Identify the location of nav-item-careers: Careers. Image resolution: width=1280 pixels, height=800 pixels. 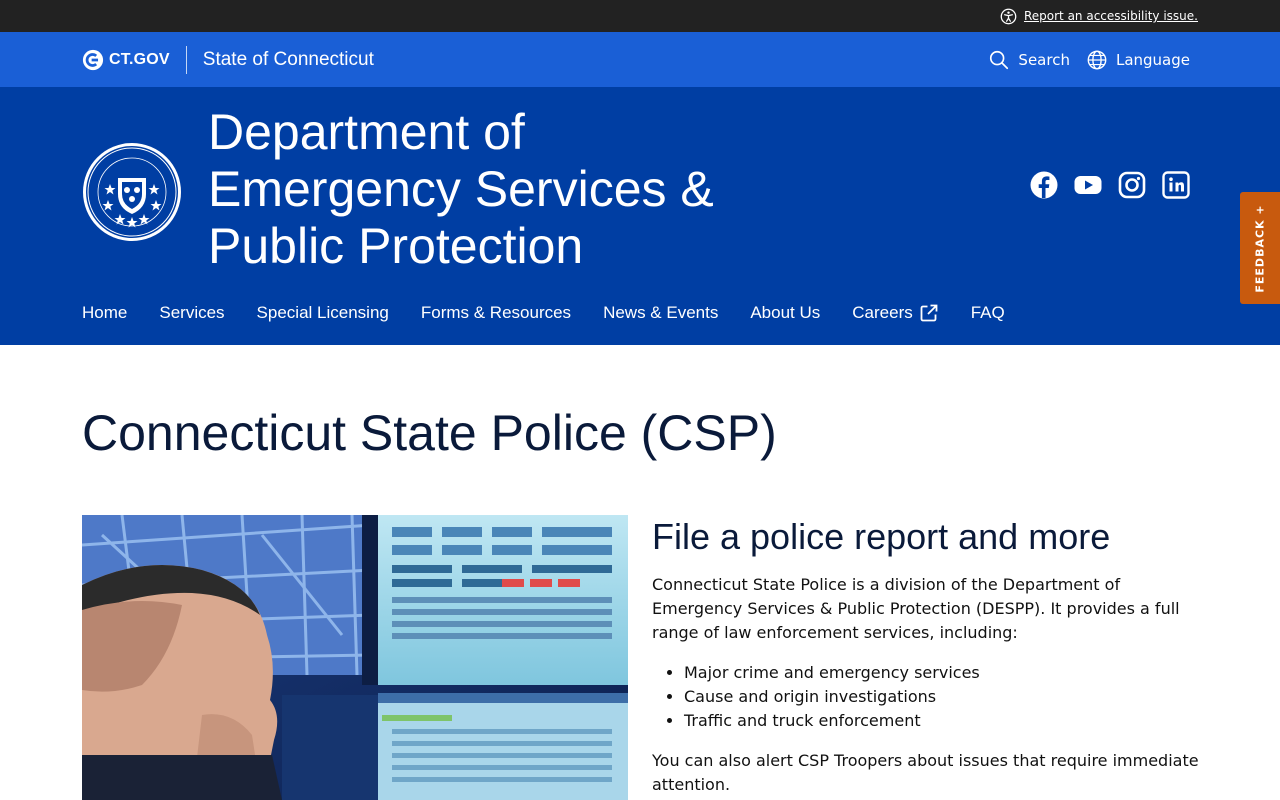
(895, 313).